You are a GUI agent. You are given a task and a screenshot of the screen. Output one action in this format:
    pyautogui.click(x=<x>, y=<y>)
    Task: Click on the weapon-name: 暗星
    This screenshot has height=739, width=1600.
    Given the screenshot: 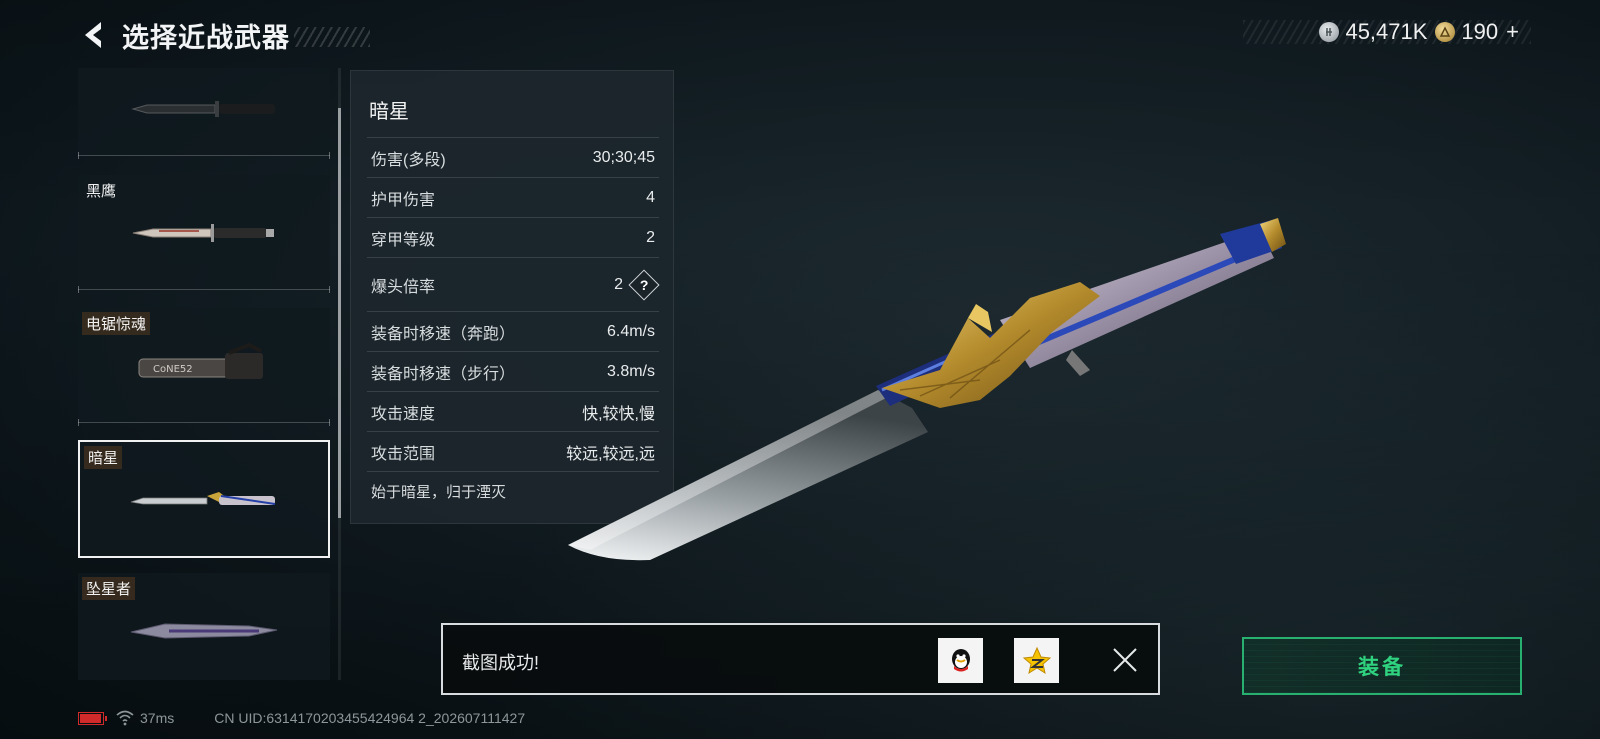 What is the action you would take?
    pyautogui.click(x=103, y=457)
    